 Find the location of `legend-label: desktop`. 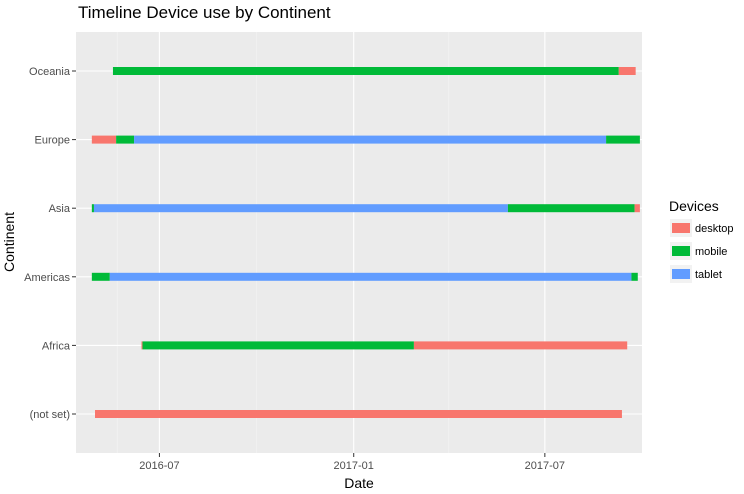

legend-label: desktop is located at coordinates (714, 229).